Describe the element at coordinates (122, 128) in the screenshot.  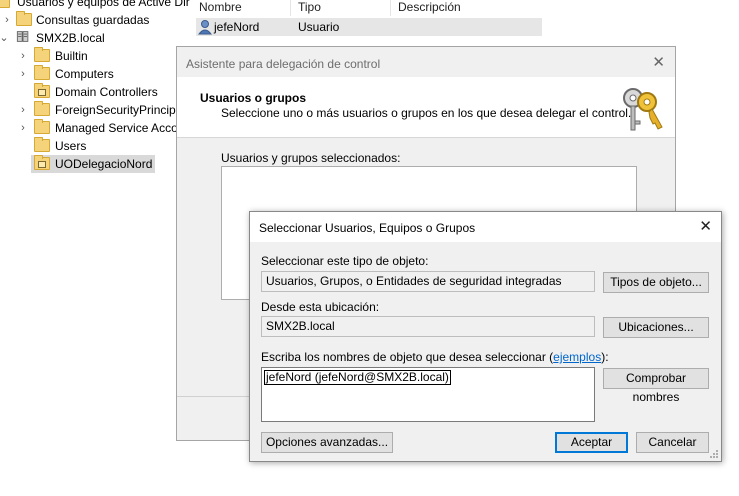
I see `tree-item-label: Managed Service Accounts` at that location.